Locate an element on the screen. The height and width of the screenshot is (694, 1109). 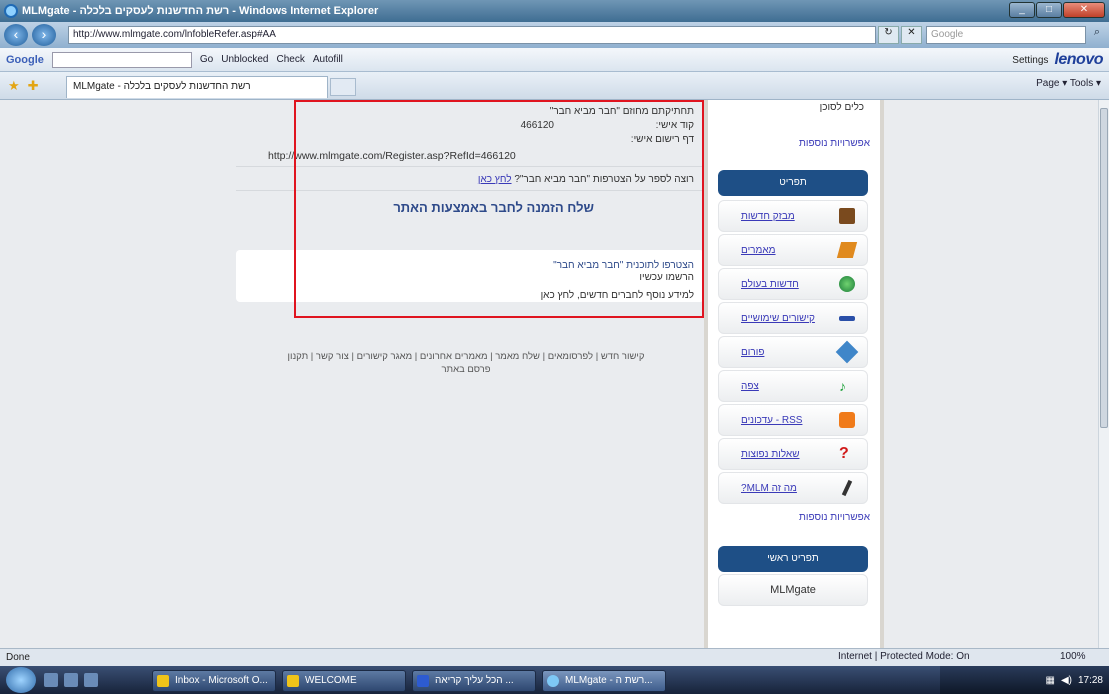
volume-icon: ◀) is located at coordinates (1066, 680).